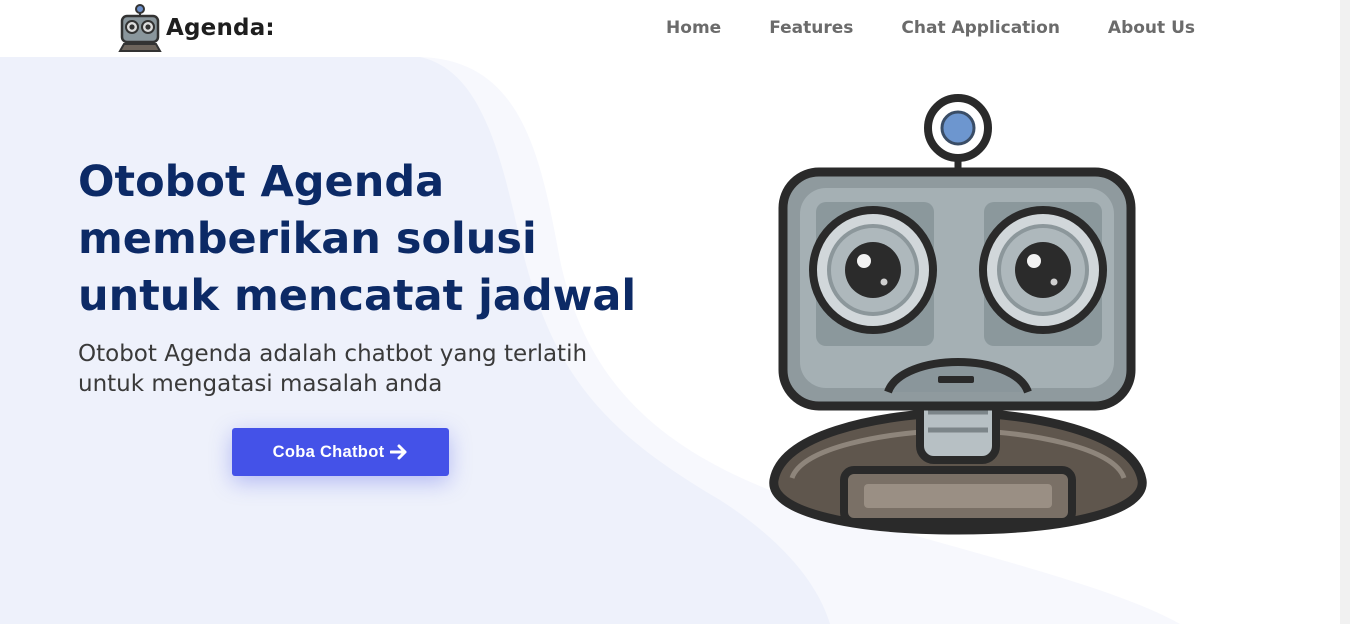 This screenshot has height=624, width=1350. I want to click on try-chatbot-button: Coba Chatbot, so click(340, 452).